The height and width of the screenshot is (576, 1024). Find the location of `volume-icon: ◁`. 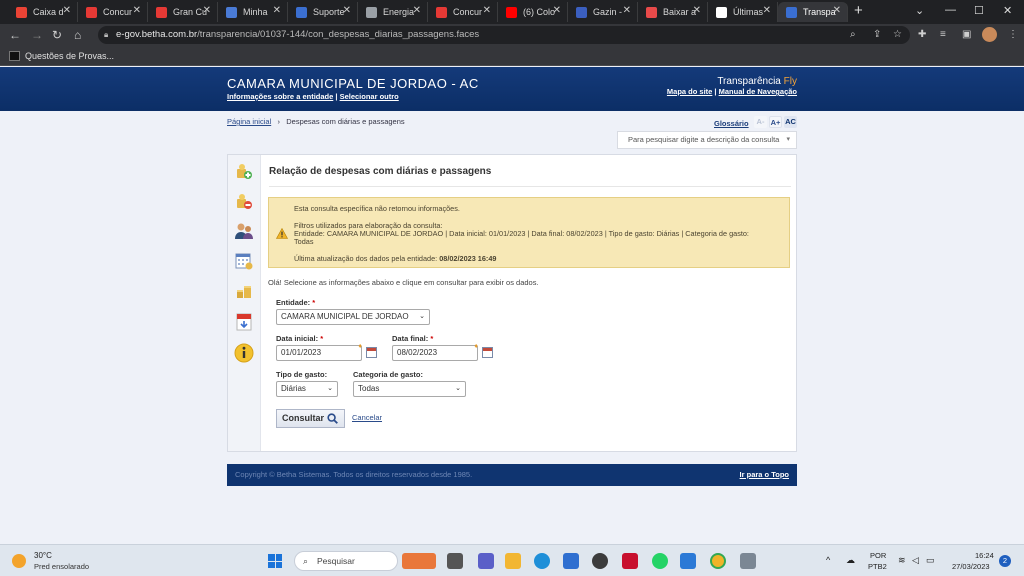

volume-icon: ◁ is located at coordinates (915, 560).